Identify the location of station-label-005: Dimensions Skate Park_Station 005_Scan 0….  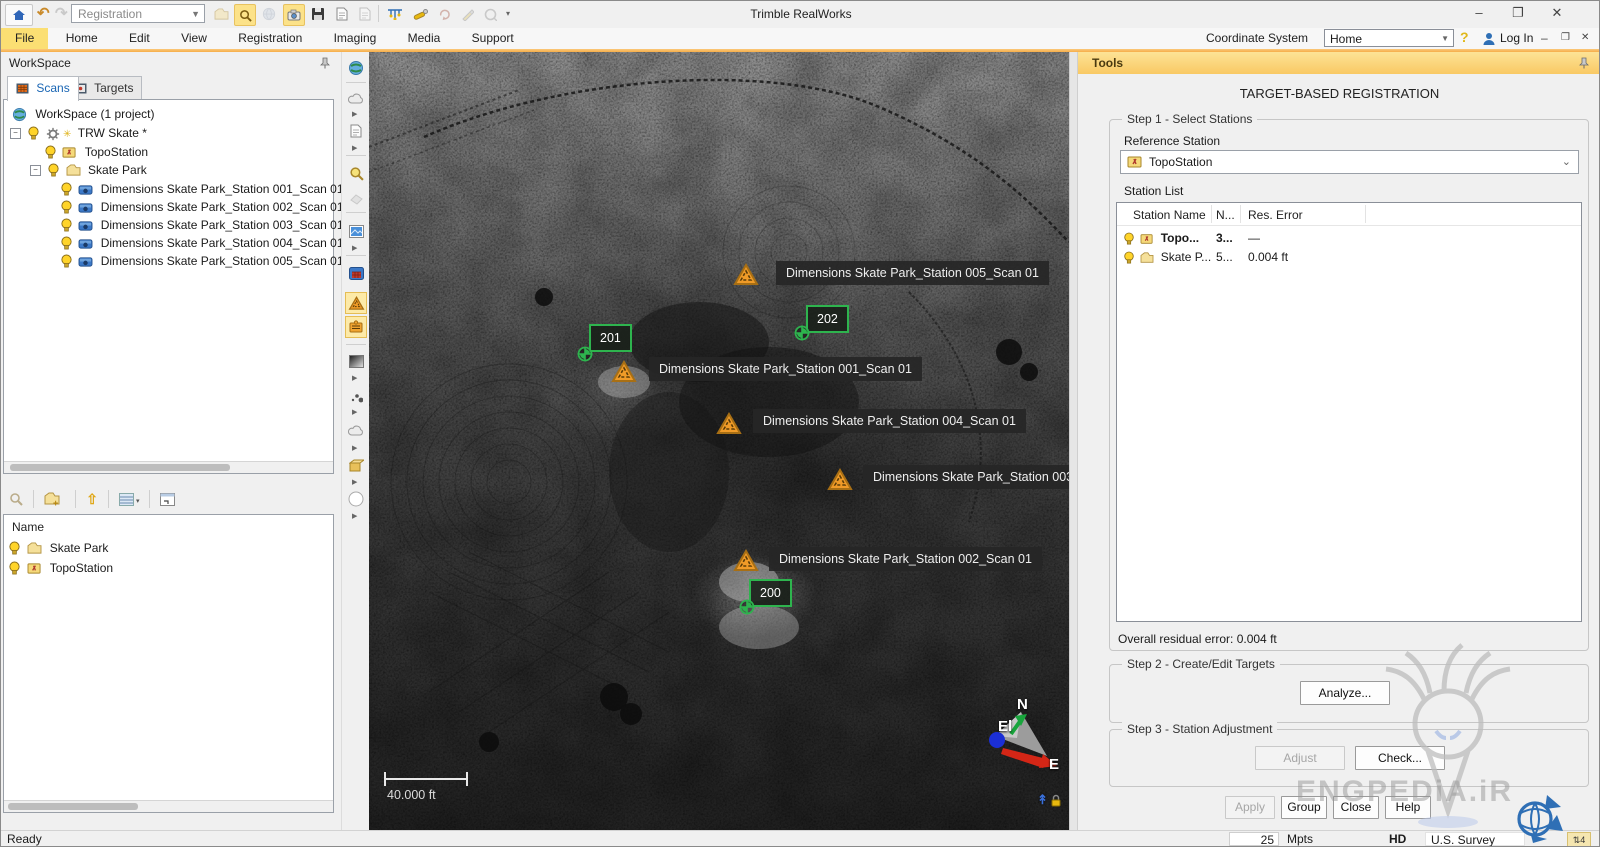
(912, 273).